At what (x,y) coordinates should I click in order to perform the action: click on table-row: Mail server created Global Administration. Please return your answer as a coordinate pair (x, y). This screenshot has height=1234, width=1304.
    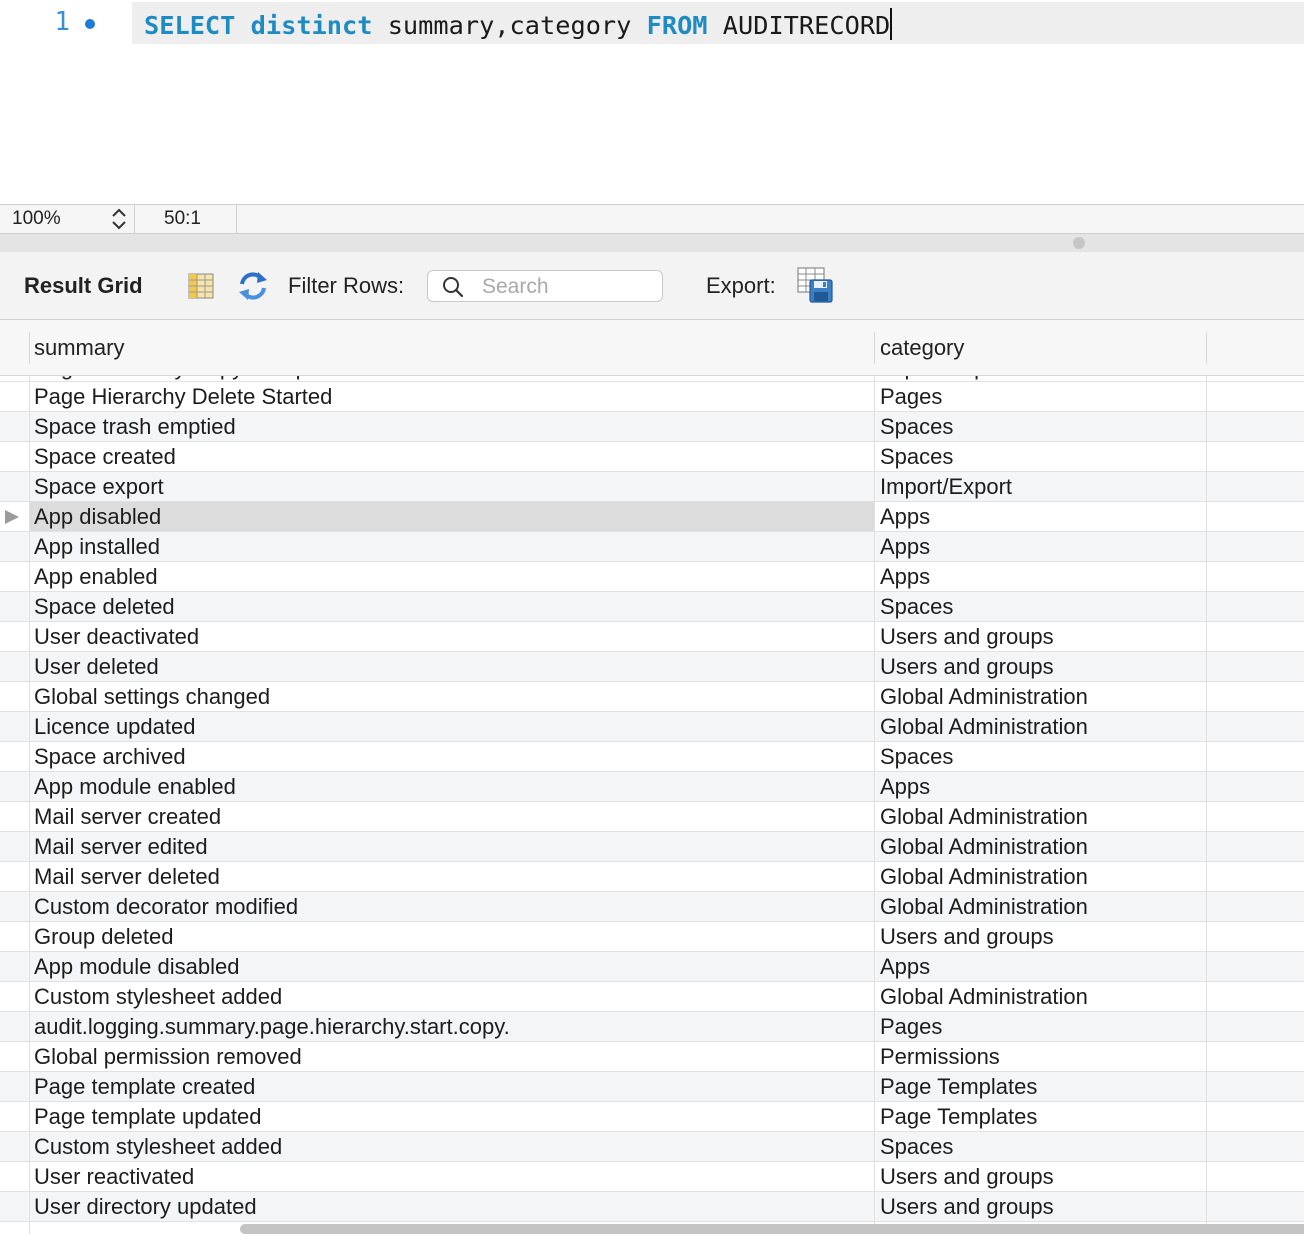
    Looking at the image, I should click on (652, 817).